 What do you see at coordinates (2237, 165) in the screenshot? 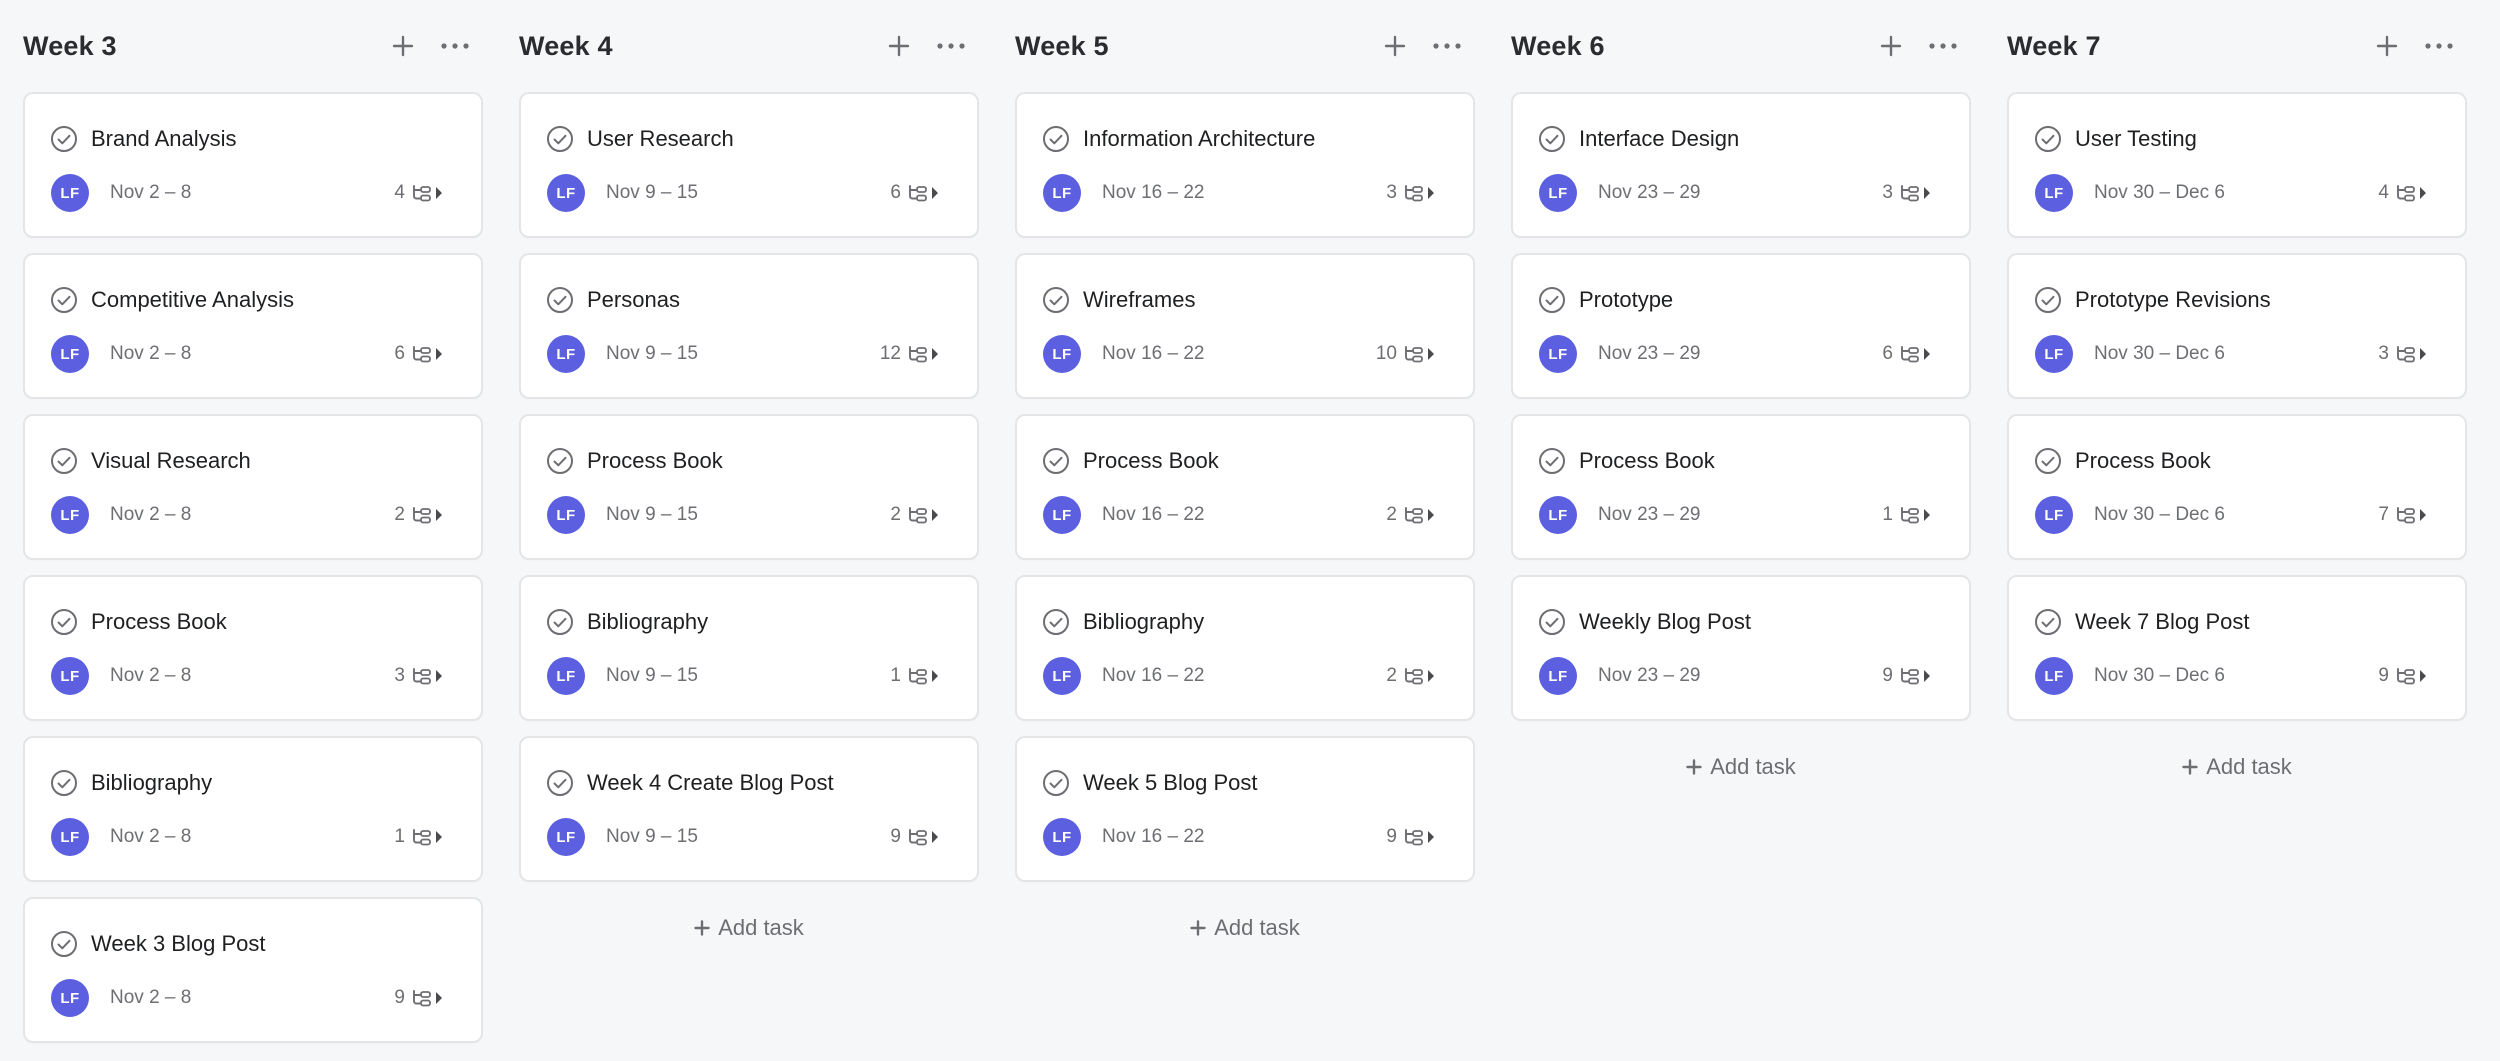
I see `task-card: User Testing LF Nov 30 – Dec 6 4` at bounding box center [2237, 165].